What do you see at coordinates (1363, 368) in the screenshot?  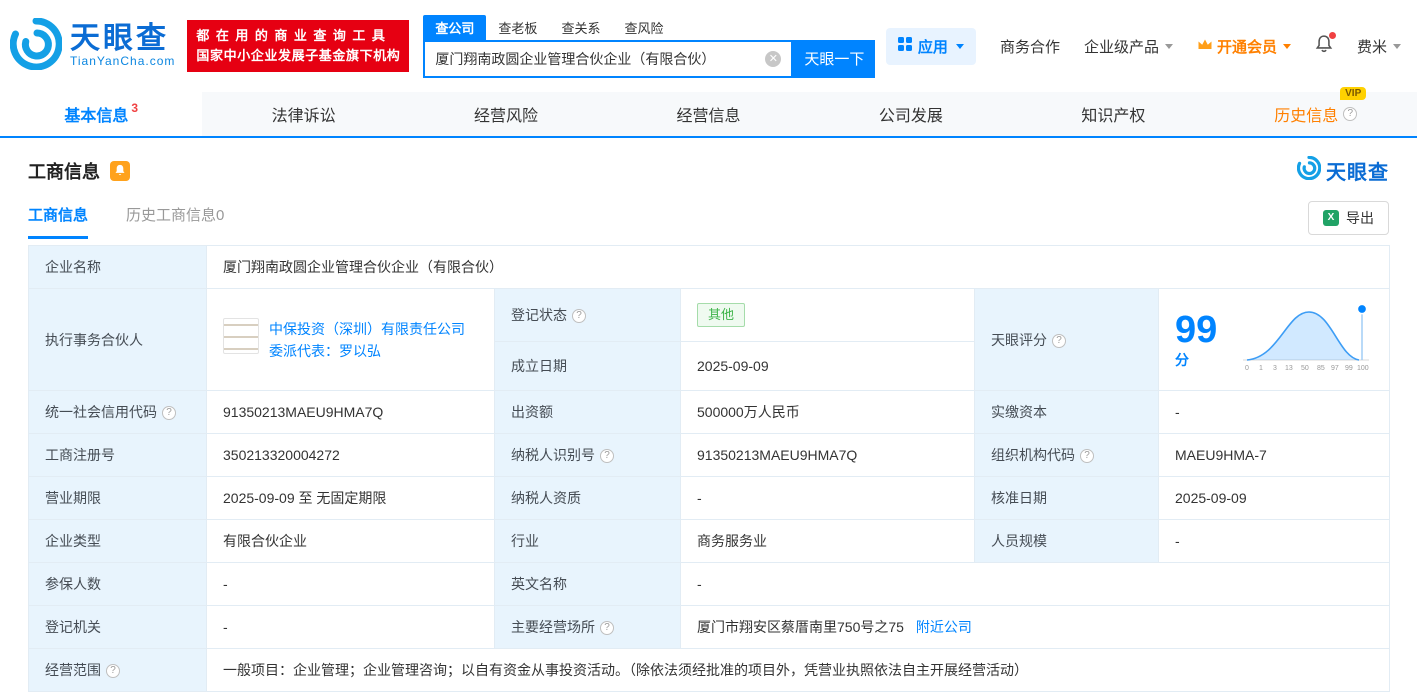 I see `svg-text: 100` at bounding box center [1363, 368].